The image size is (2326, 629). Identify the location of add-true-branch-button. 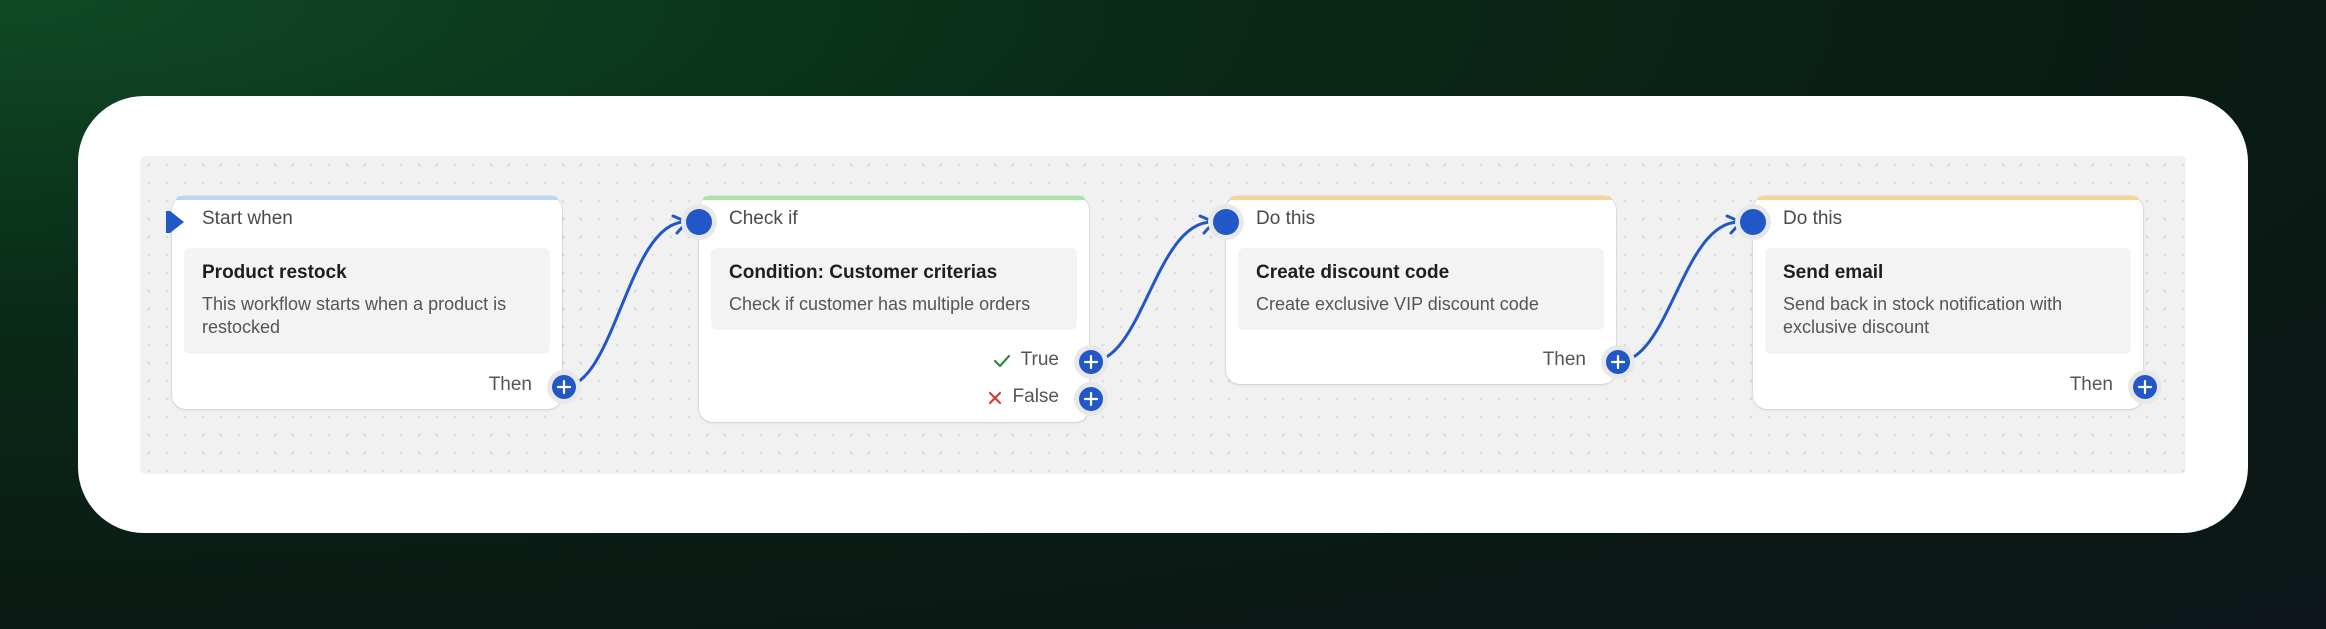
(1091, 362).